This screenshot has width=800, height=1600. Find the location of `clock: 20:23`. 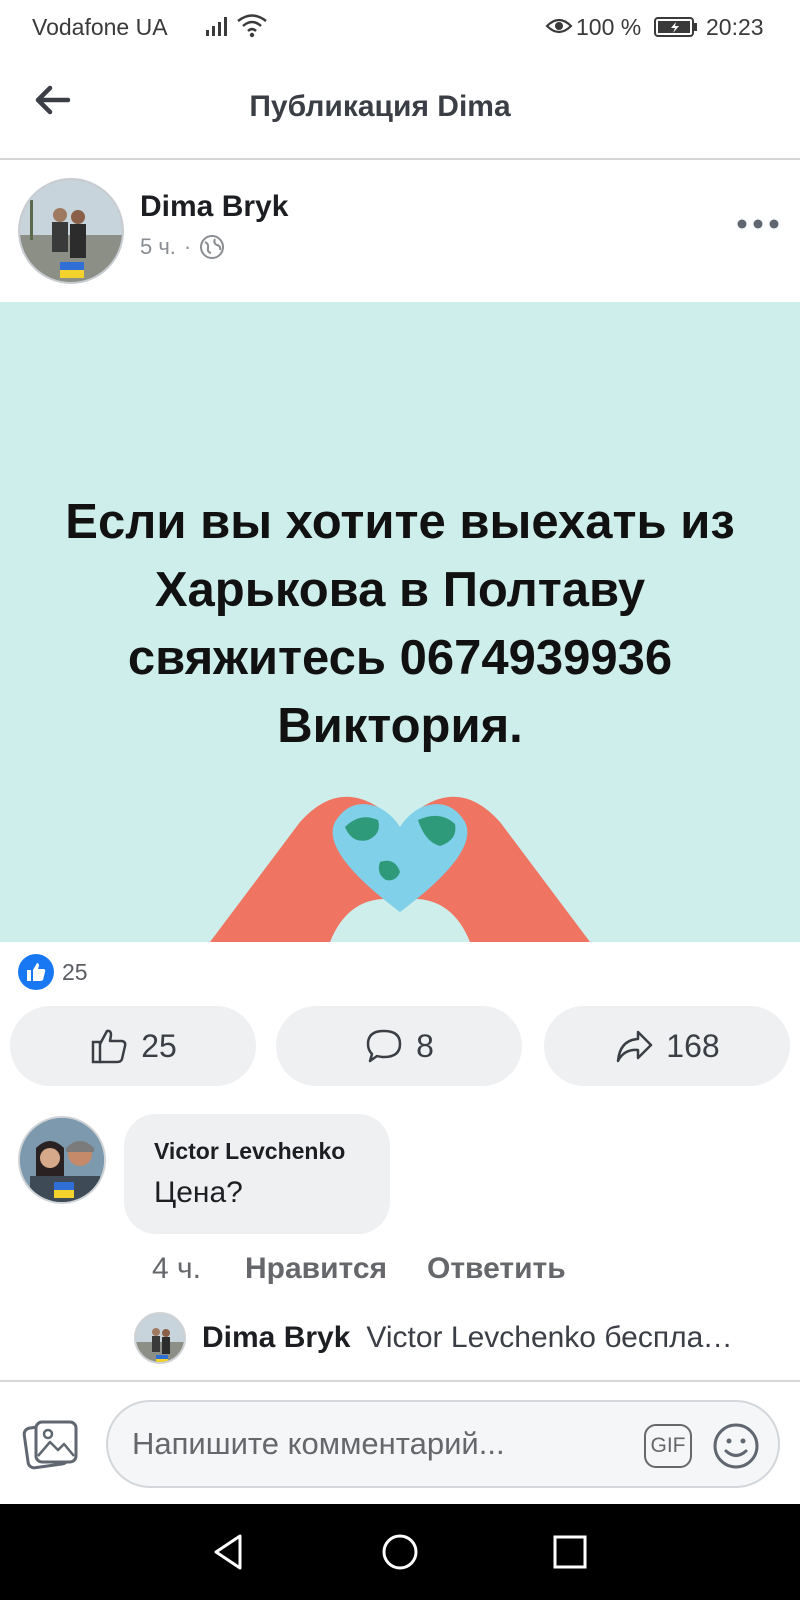

clock: 20:23 is located at coordinates (735, 27).